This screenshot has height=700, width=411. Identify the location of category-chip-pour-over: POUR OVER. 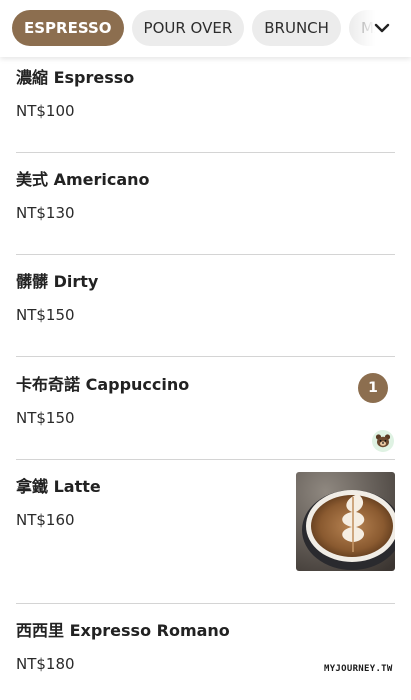
(188, 28).